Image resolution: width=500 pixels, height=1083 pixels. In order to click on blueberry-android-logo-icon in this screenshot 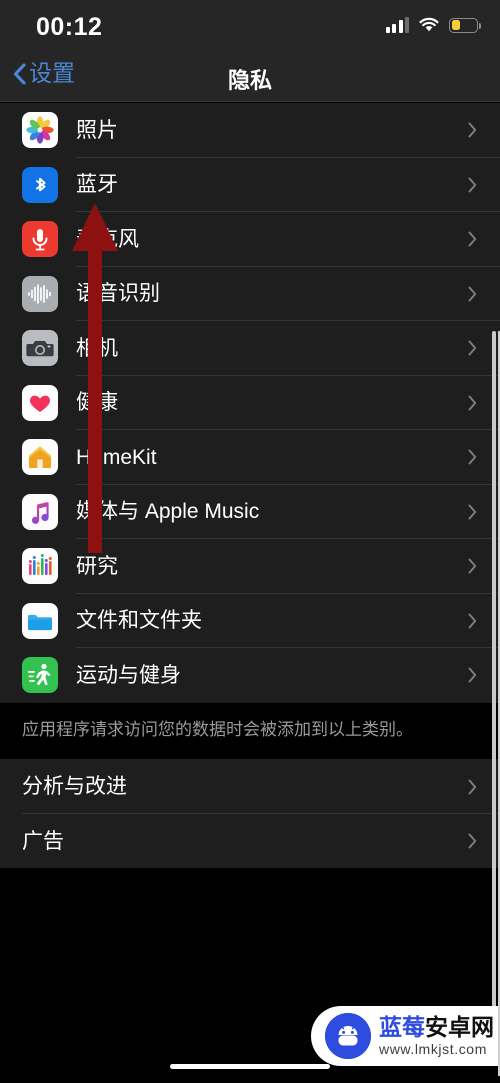, I will do `click(348, 1036)`.